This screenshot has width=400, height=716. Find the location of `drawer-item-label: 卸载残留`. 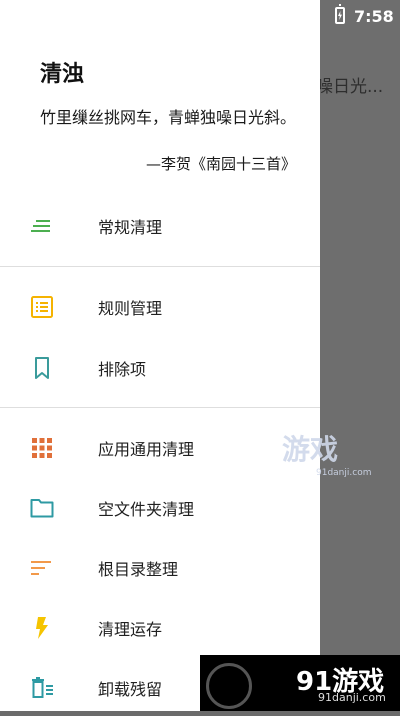

drawer-item-label: 卸载残留 is located at coordinates (130, 689).